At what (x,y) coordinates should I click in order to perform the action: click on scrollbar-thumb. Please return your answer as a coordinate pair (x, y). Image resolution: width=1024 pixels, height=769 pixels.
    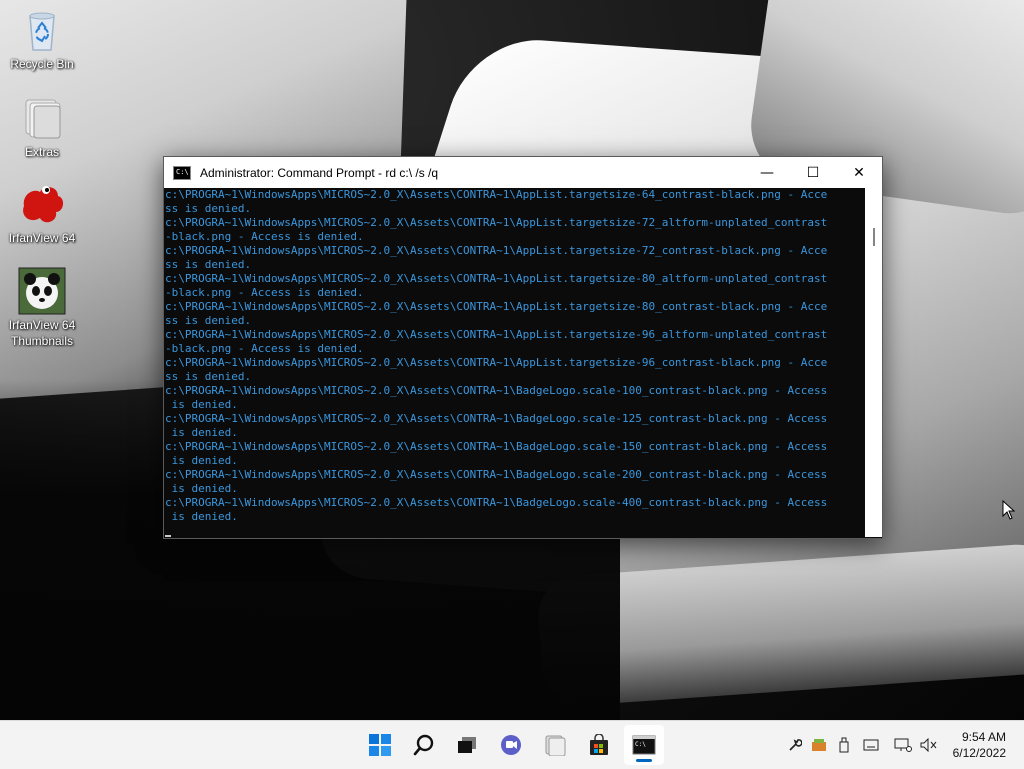
    Looking at the image, I should click on (874, 237).